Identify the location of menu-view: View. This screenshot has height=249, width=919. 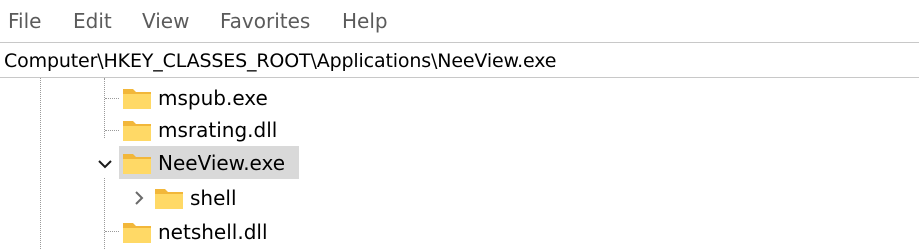
(165, 21).